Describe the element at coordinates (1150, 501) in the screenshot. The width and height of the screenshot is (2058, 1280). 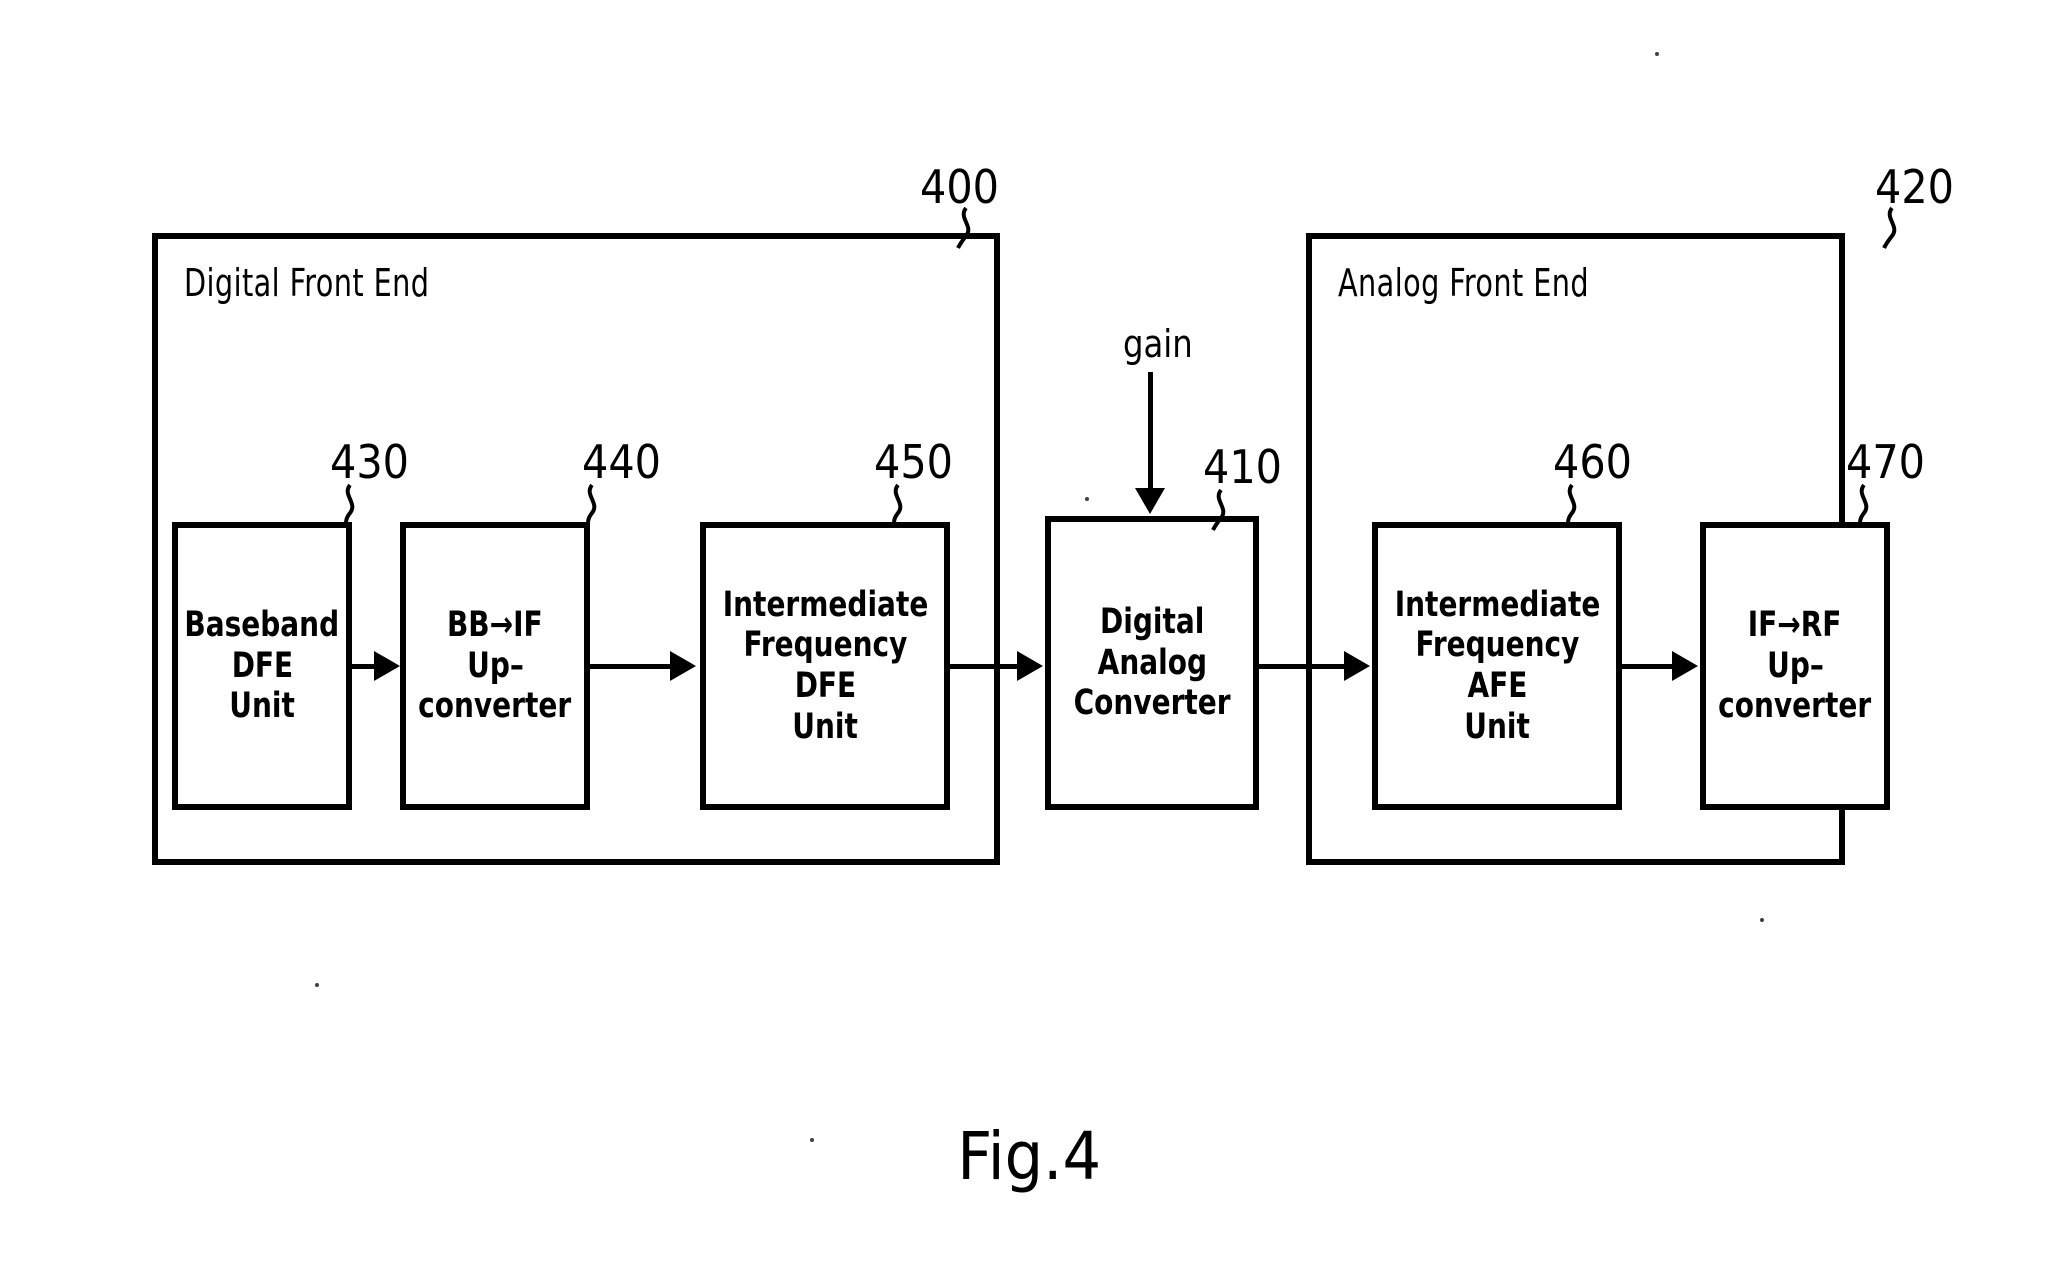
I see `arrowhead-gain-to-dac` at that location.